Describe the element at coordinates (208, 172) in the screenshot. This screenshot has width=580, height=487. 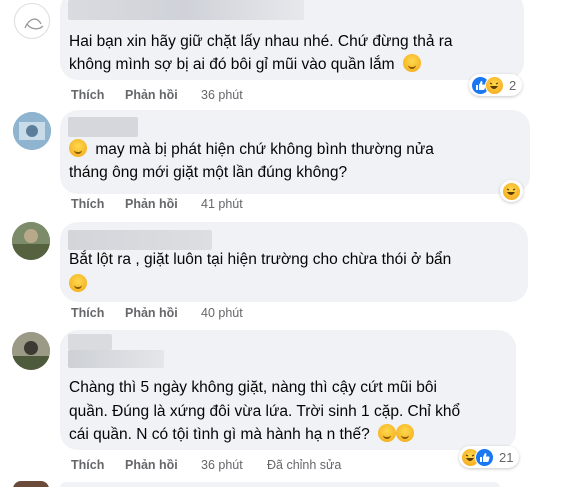
I see `comment-text-line: tháng ông mới giặt một lần đúng không?` at that location.